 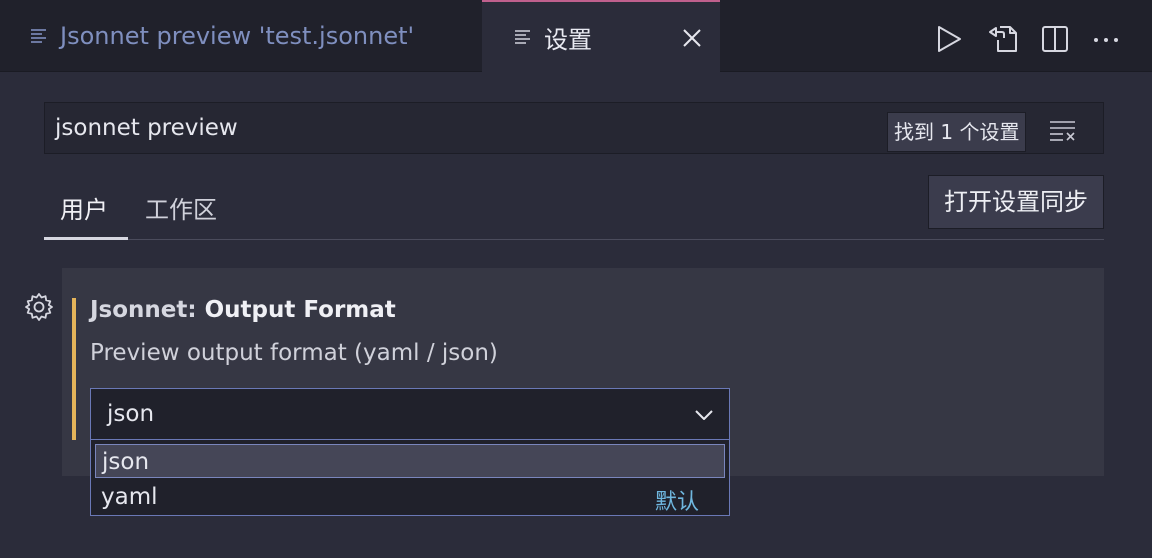 I want to click on tab-user-scope: 用户, so click(x=84, y=207).